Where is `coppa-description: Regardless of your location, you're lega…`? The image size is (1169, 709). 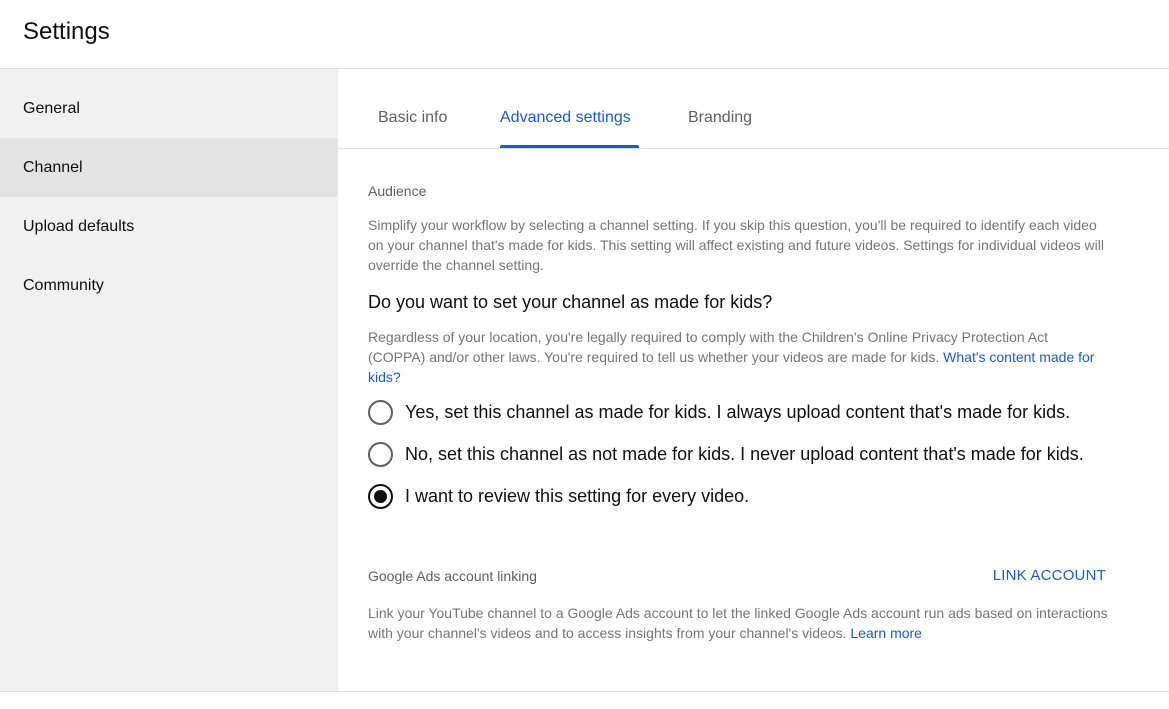 coppa-description: Regardless of your location, you're lega… is located at coordinates (738, 357).